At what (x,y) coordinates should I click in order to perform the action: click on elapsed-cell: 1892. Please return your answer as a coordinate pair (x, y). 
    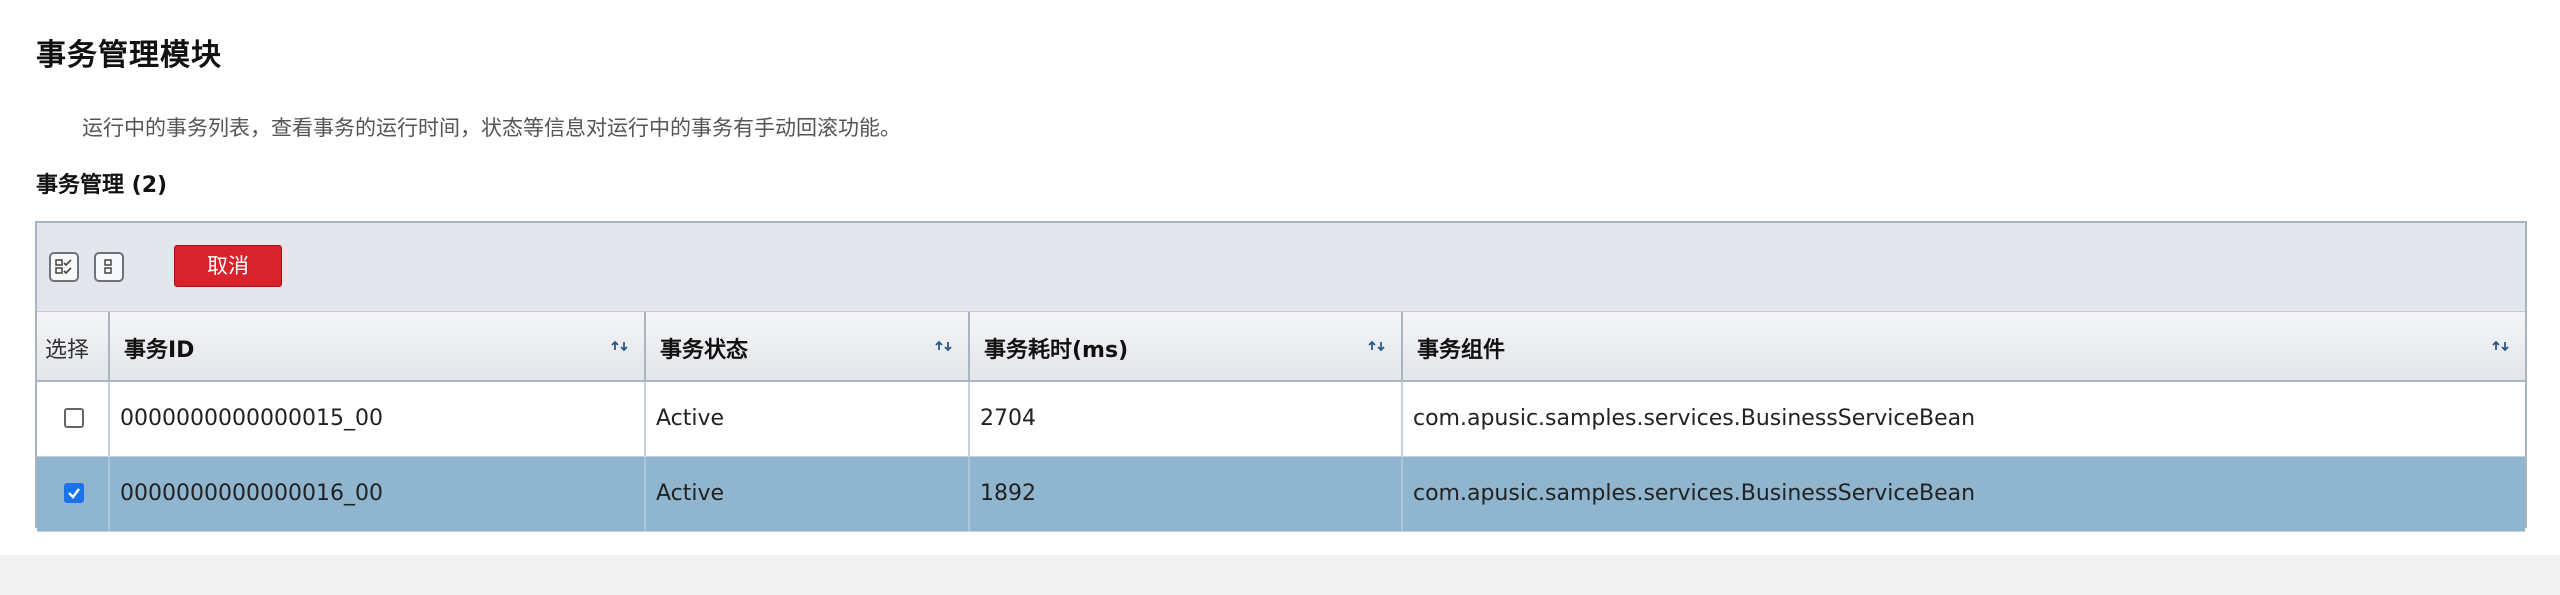
    Looking at the image, I should click on (1186, 494).